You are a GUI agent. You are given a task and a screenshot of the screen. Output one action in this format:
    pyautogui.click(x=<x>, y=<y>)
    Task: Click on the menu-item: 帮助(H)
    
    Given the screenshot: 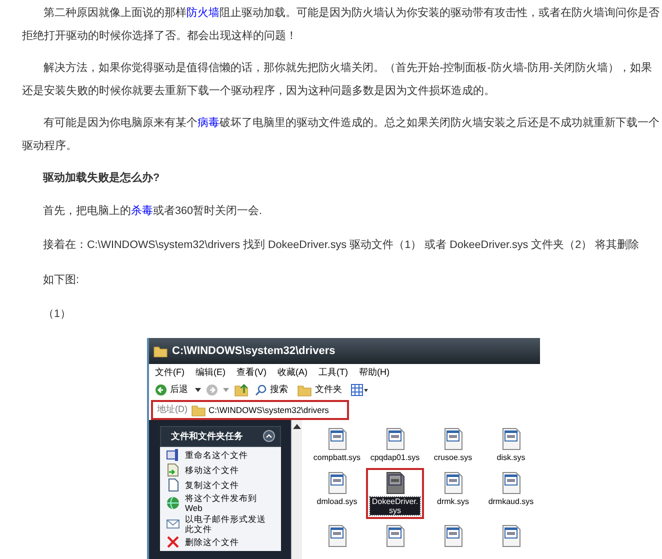 What is the action you would take?
    pyautogui.click(x=374, y=372)
    